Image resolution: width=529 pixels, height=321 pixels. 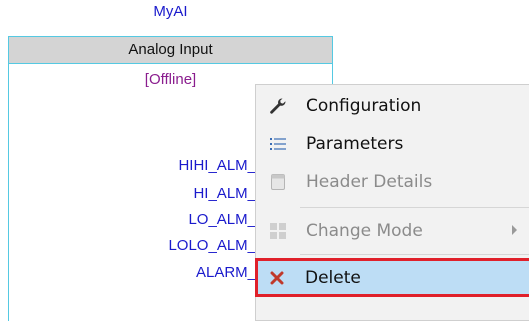 What do you see at coordinates (369, 182) in the screenshot?
I see `menu-item-label: Header Details` at bounding box center [369, 182].